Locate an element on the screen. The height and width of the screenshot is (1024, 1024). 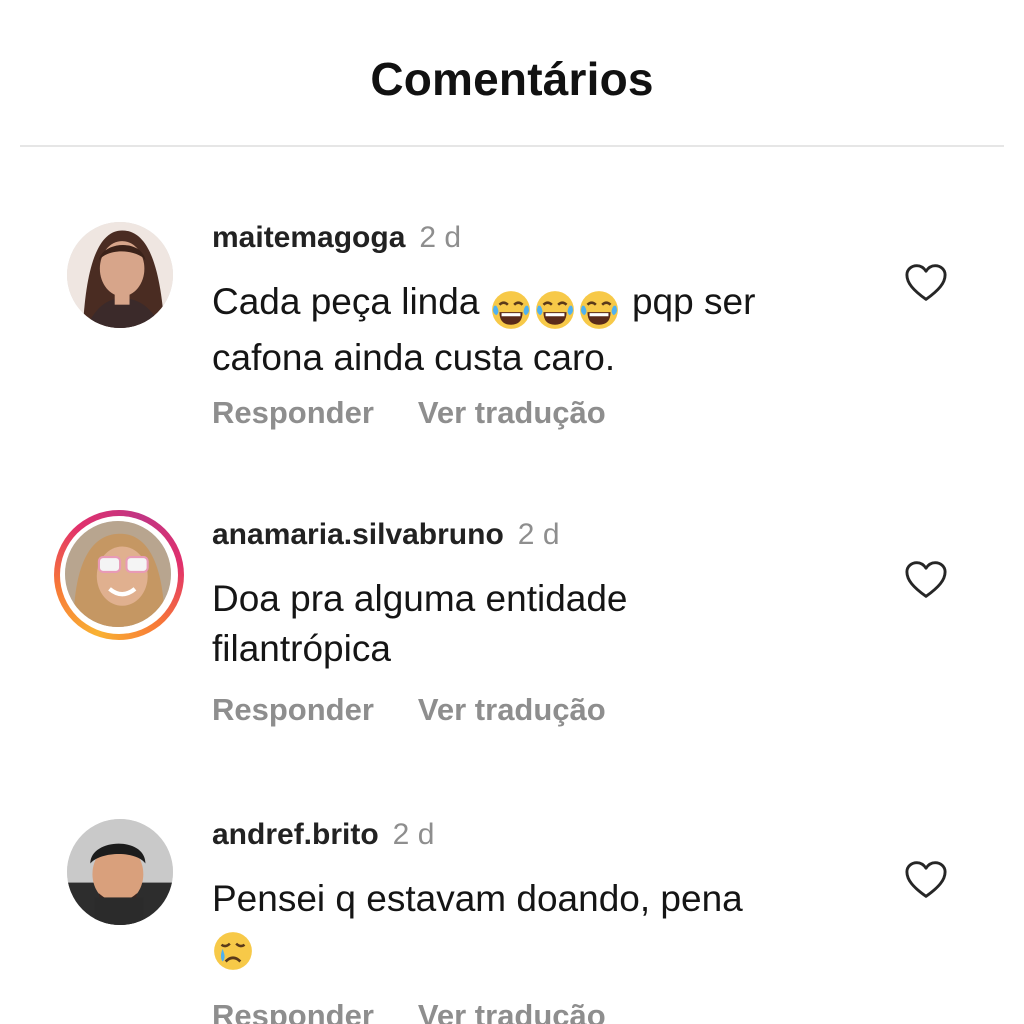
header-divider is located at coordinates (512, 146).